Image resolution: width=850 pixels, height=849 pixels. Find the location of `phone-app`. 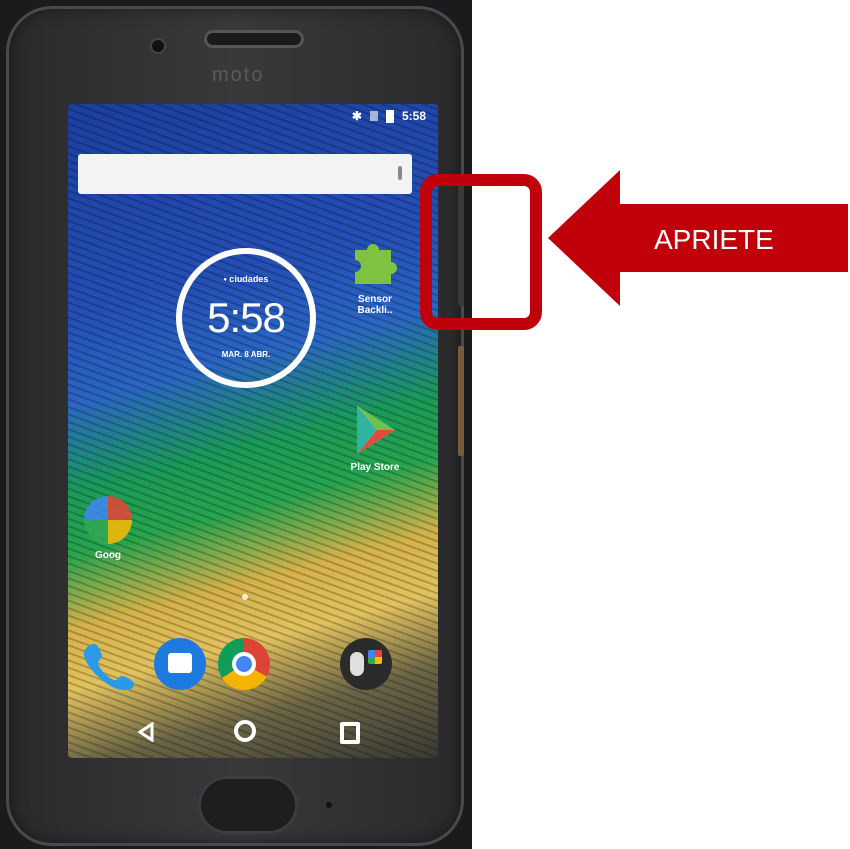

phone-app is located at coordinates (110, 664).